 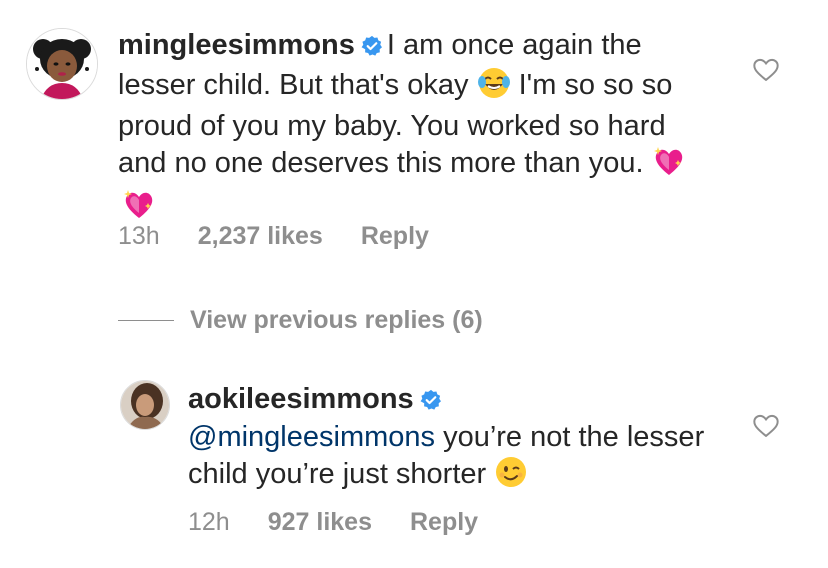 I want to click on cartoon-girl-avatar-icon, so click(x=62, y=64).